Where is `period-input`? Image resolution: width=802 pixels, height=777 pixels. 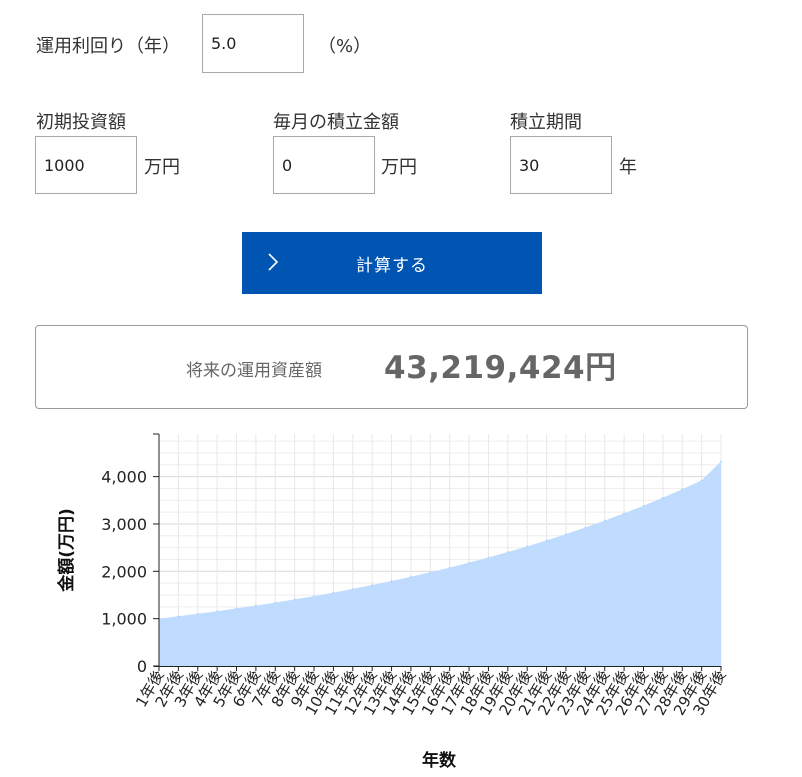 period-input is located at coordinates (561, 165).